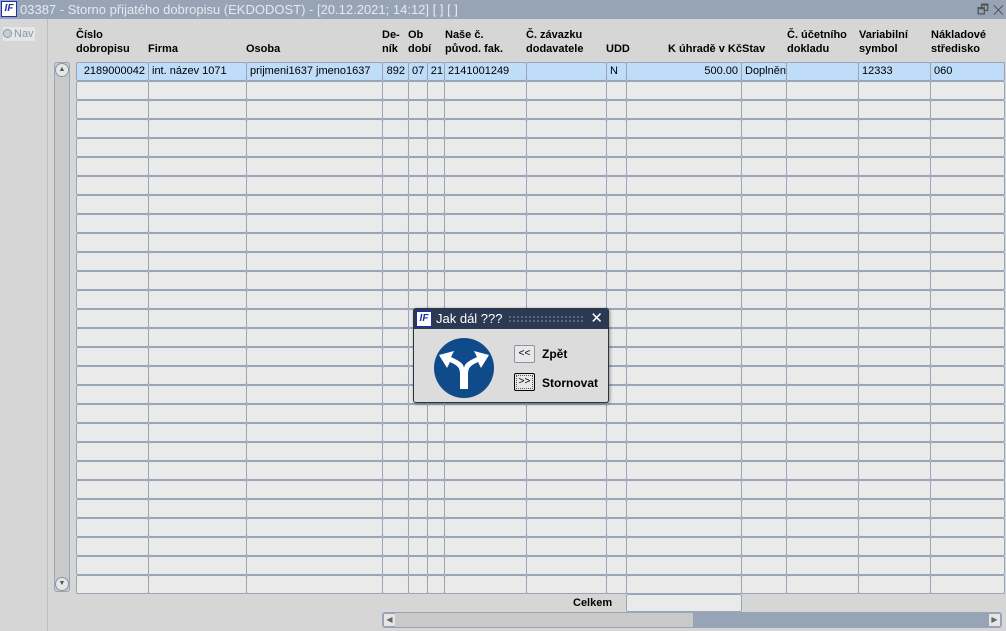 Image resolution: width=1006 pixels, height=631 pixels. Describe the element at coordinates (112, 71) in the screenshot. I see `grid-cell: 2189000042` at that location.